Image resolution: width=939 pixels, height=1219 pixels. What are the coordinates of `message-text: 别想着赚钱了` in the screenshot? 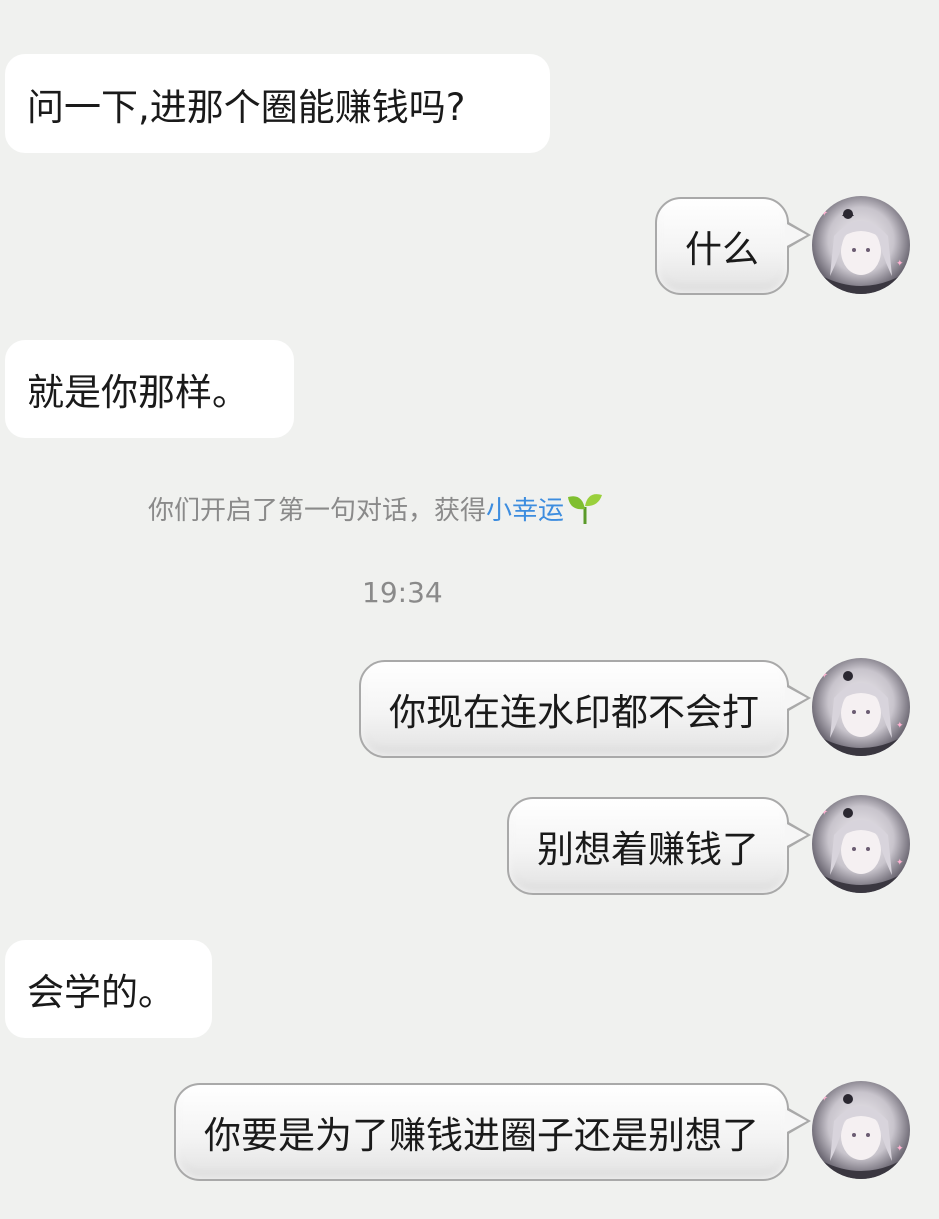 It's located at (648, 849).